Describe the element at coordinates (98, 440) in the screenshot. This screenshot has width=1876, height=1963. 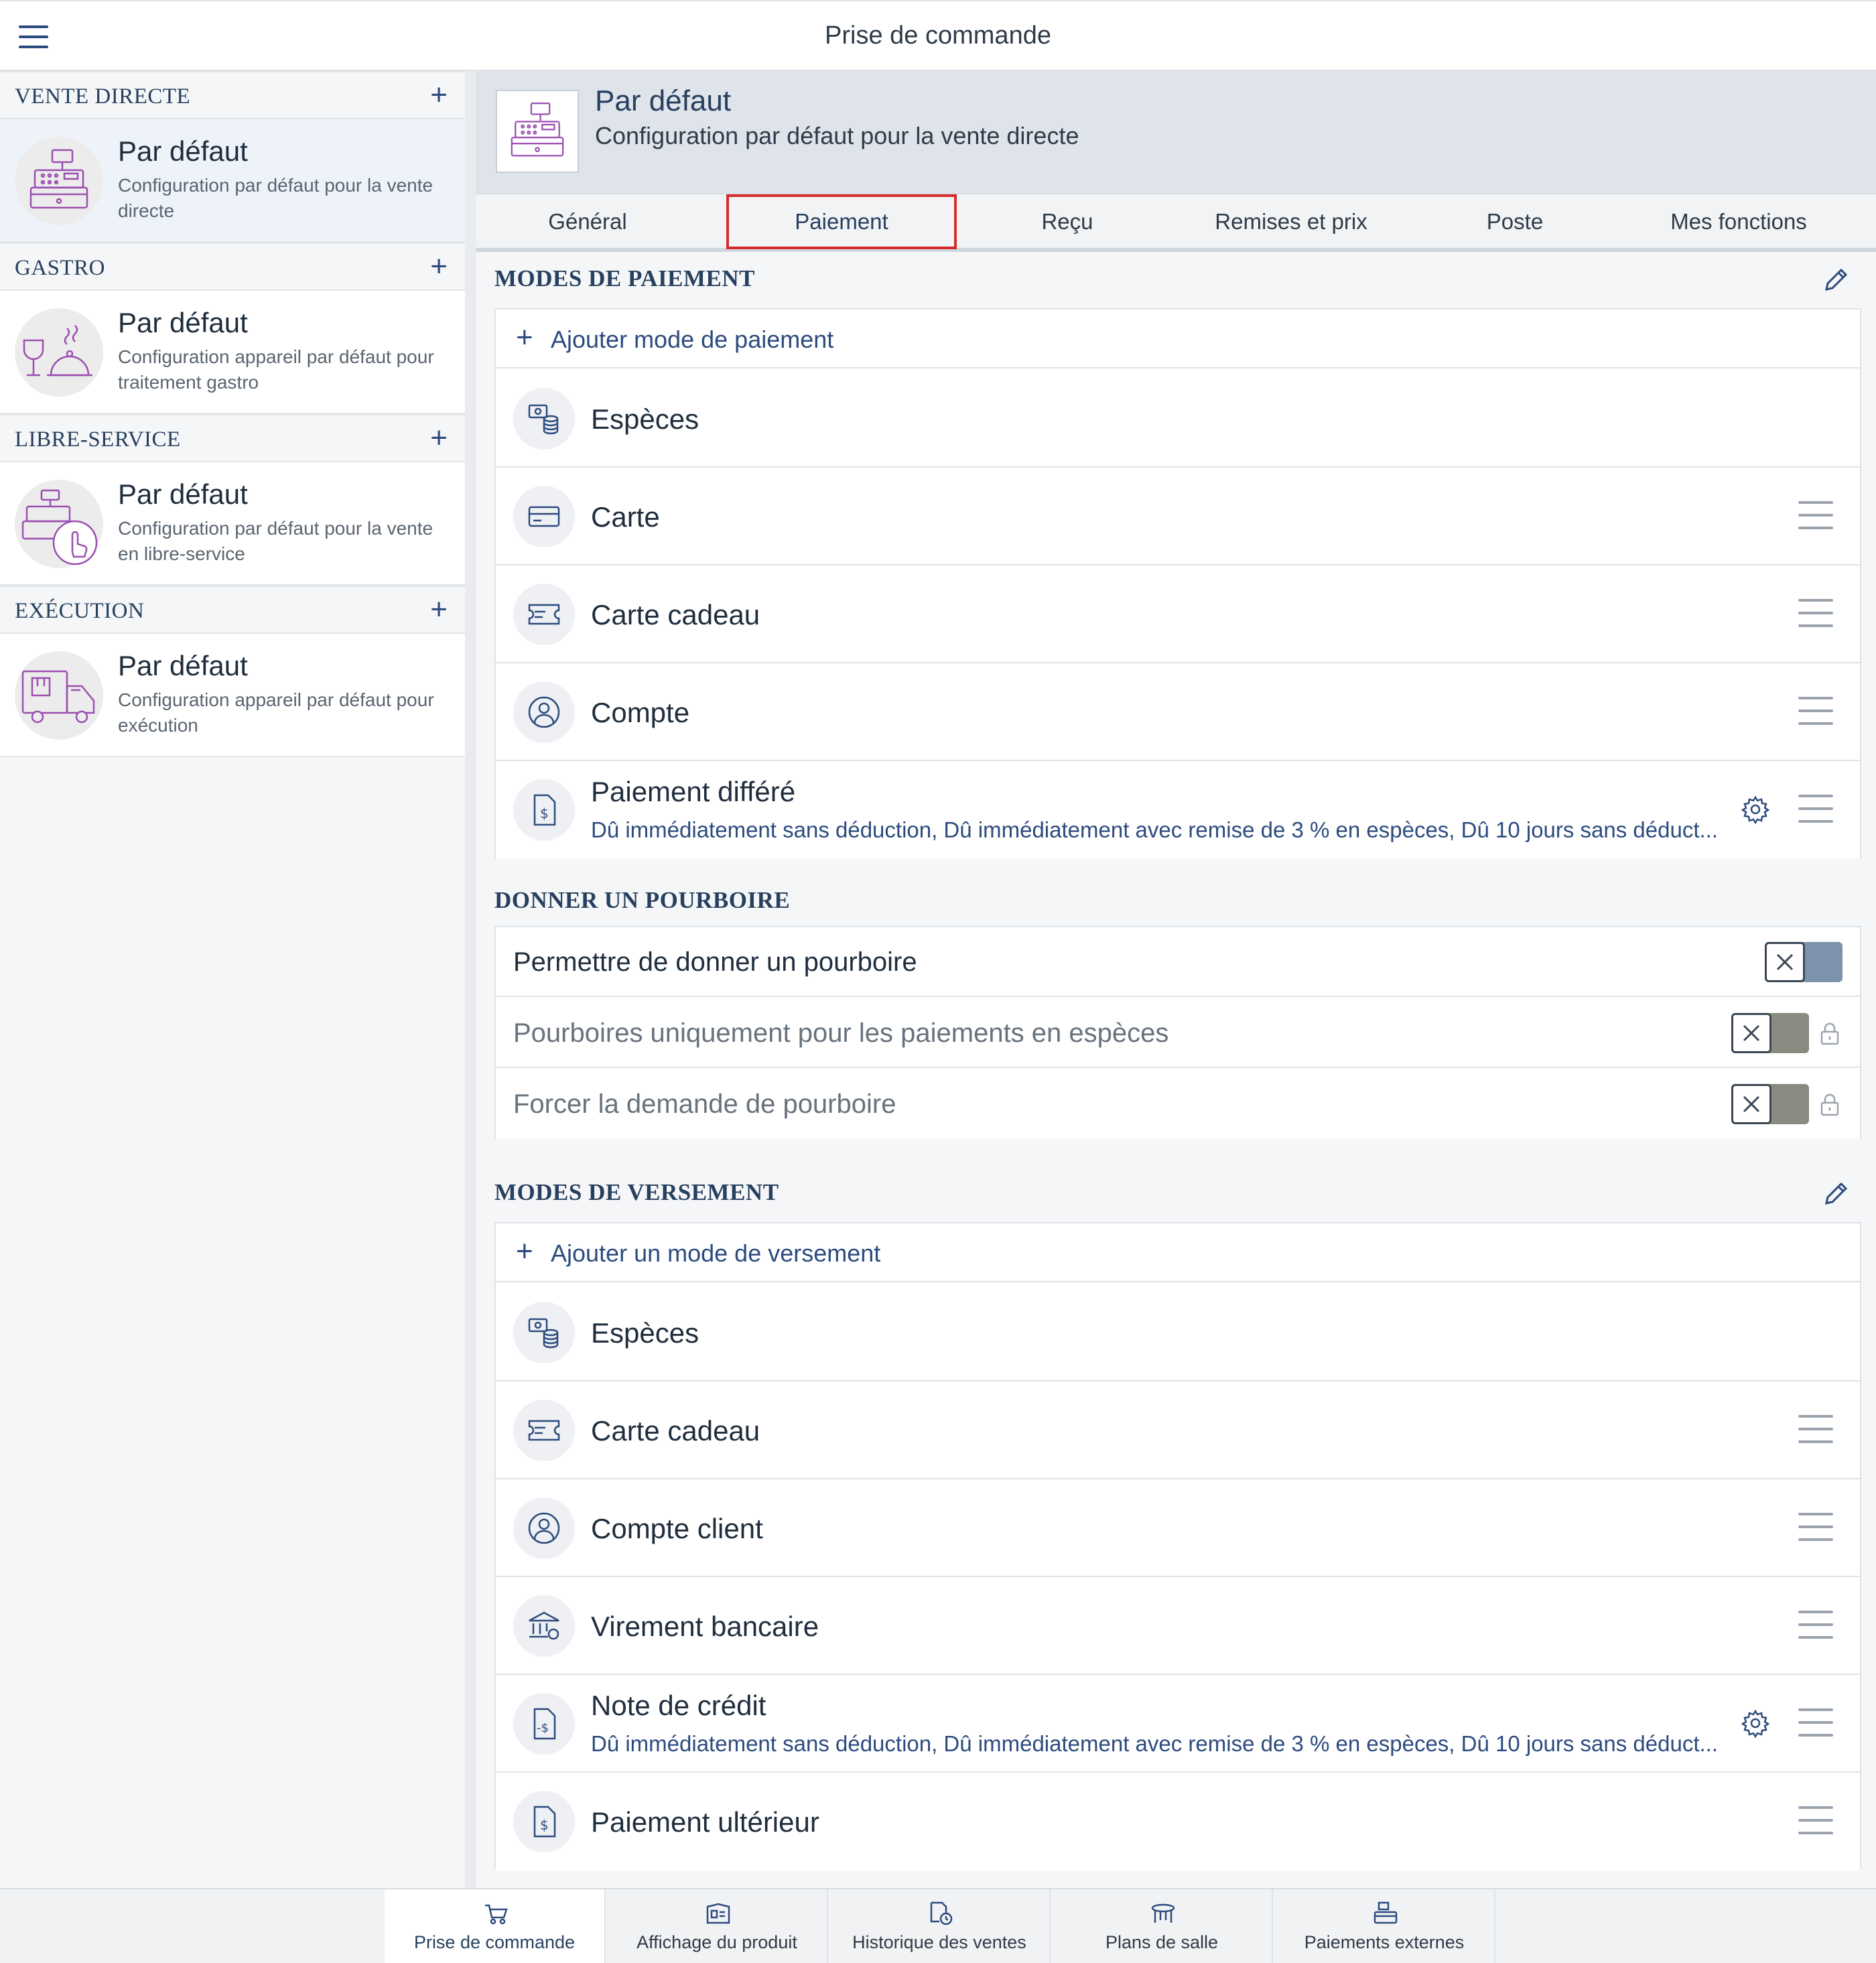
I see `section-title: LIBRE-SERVICE` at that location.